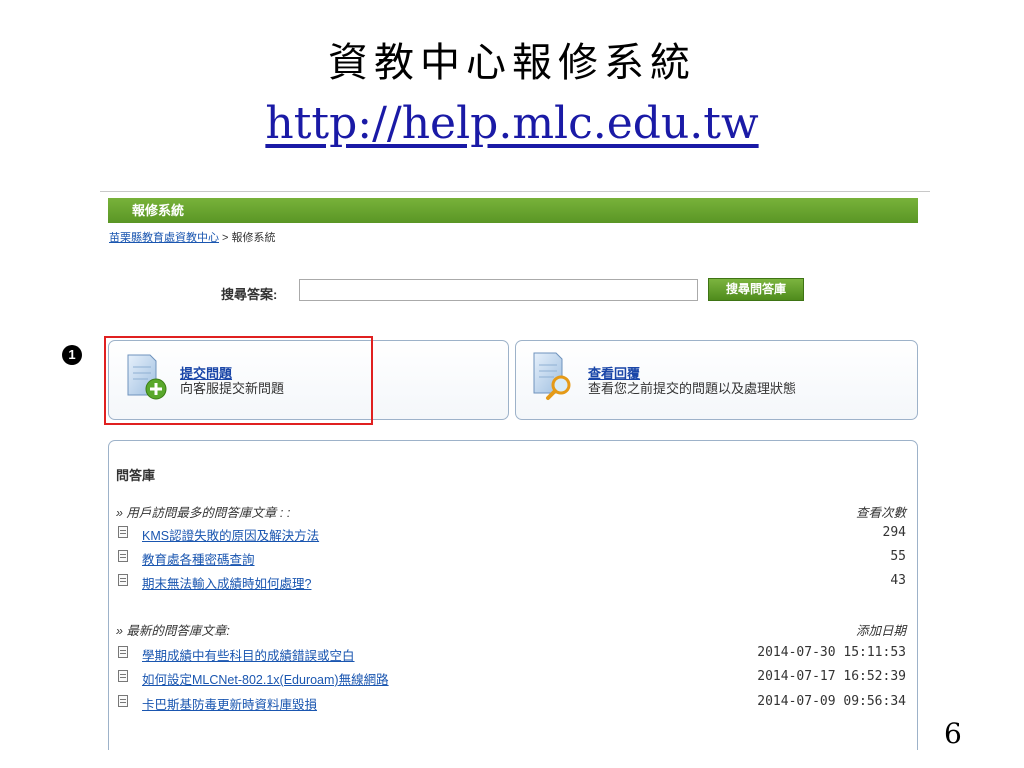  What do you see at coordinates (230, 534) in the screenshot?
I see `popular-article-link: KMS認證失敗的原因及解決方法` at bounding box center [230, 534].